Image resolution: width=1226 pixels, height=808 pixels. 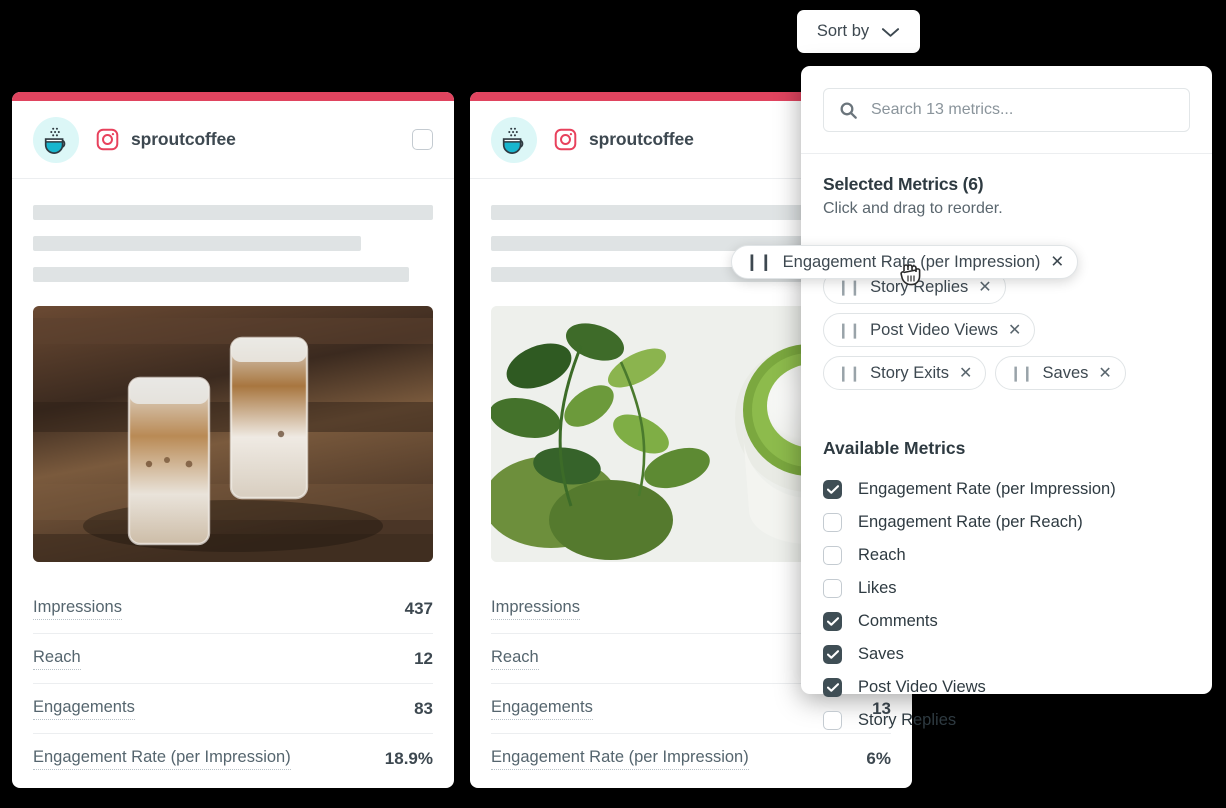 What do you see at coordinates (422, 139) in the screenshot?
I see `card-select-checkbox` at bounding box center [422, 139].